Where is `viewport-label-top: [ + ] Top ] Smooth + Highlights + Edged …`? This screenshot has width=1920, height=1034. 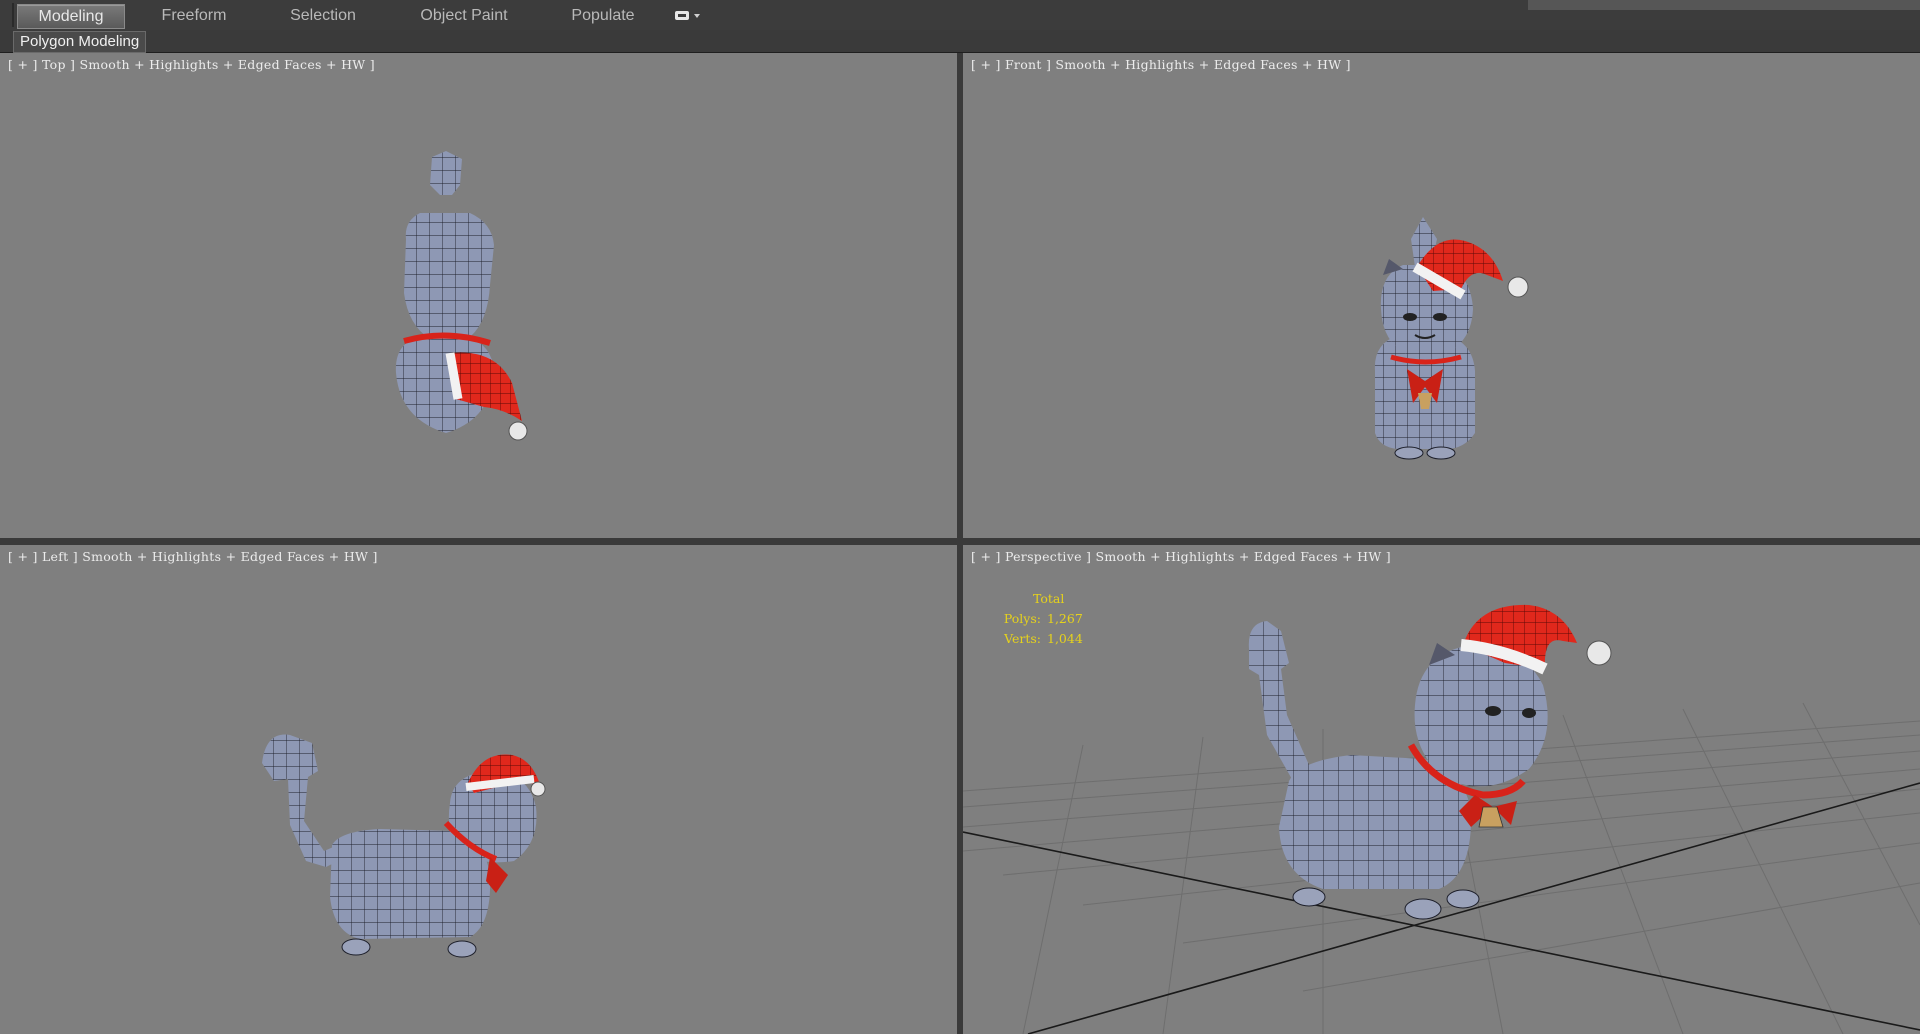
viewport-label-top: [ + ] Top ] Smooth + Highlights + Edged … is located at coordinates (191, 64).